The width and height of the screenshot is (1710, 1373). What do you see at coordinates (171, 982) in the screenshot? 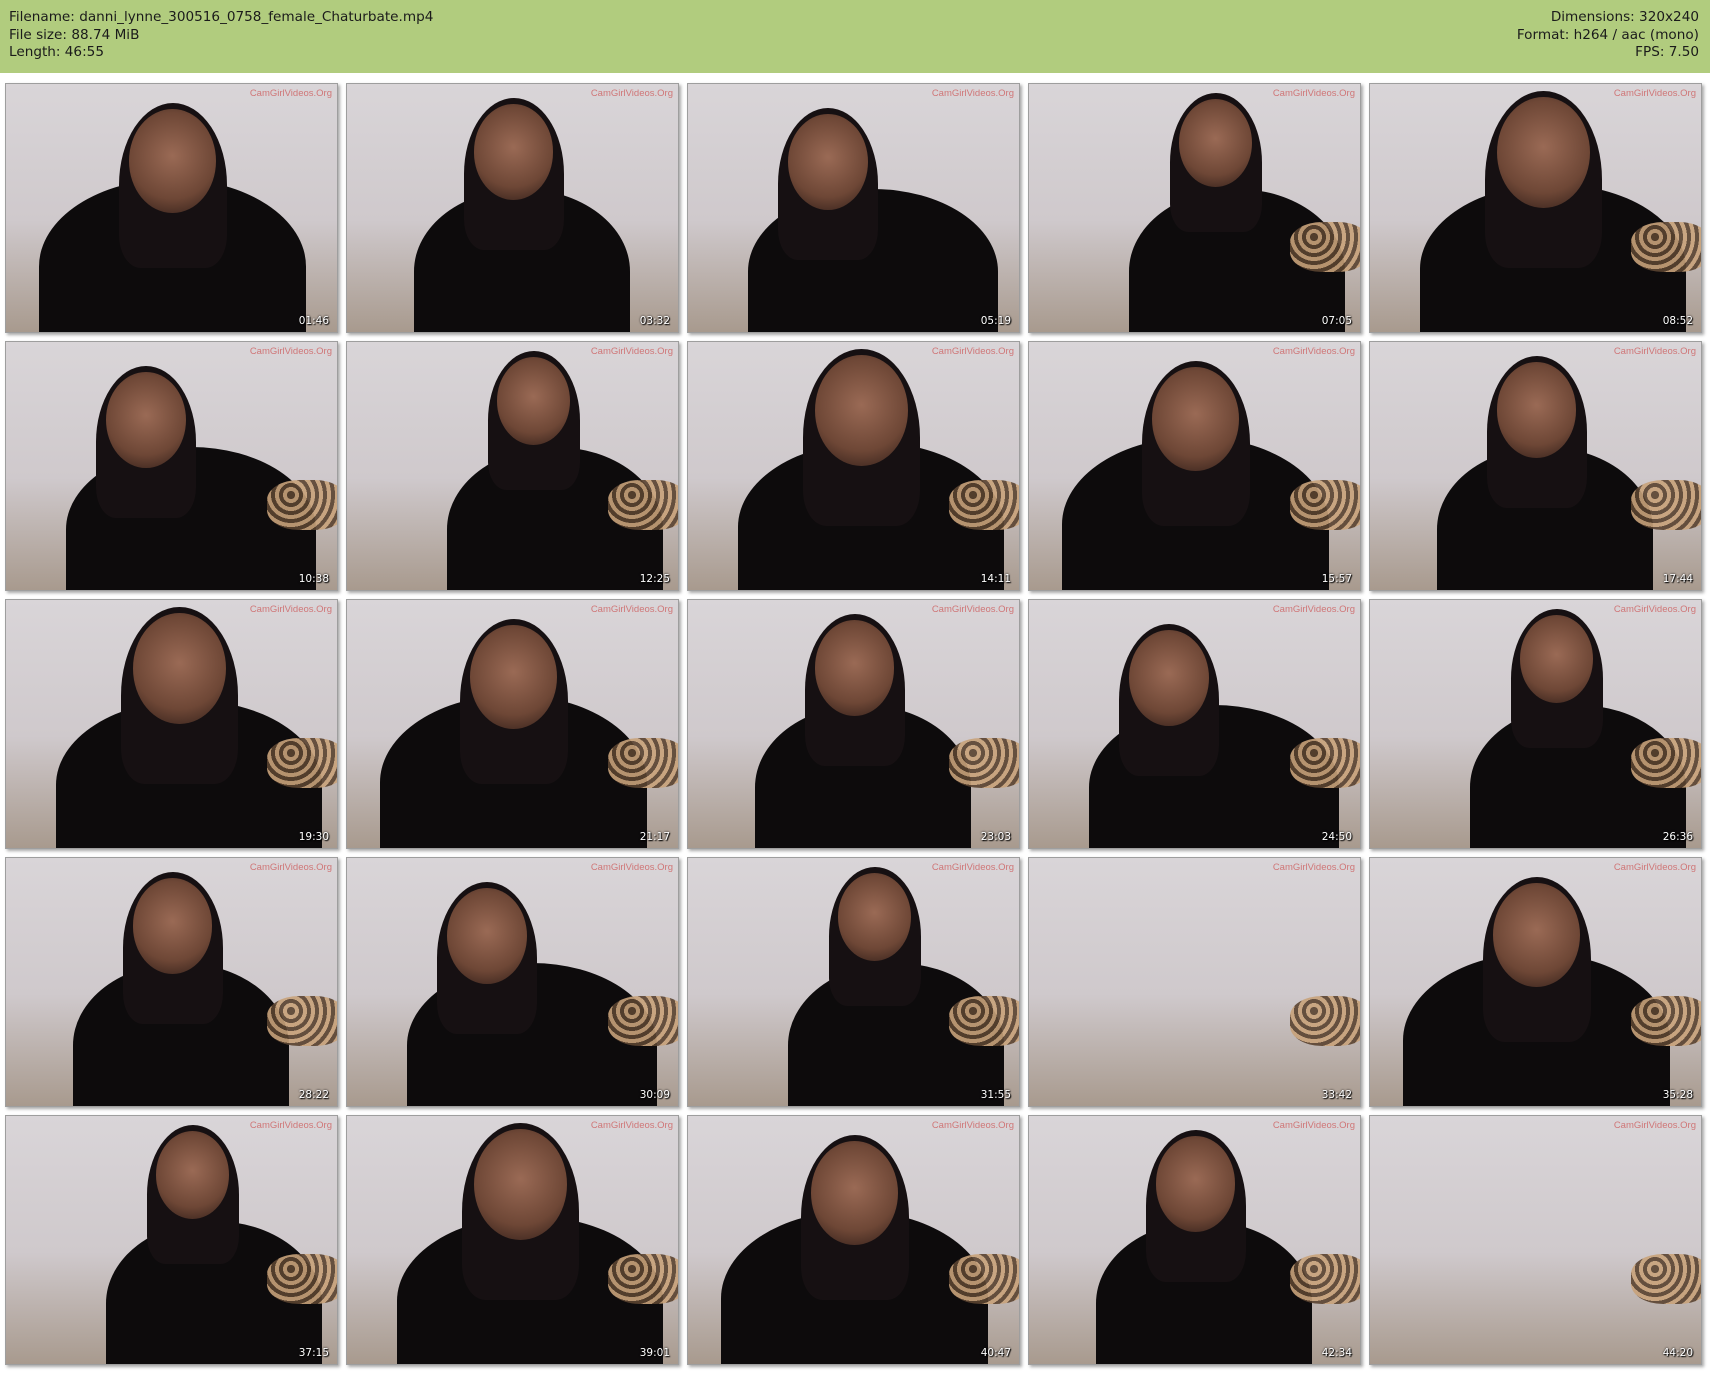
I see `thumbnail: CamGirlVideos.Org 28:22` at bounding box center [171, 982].